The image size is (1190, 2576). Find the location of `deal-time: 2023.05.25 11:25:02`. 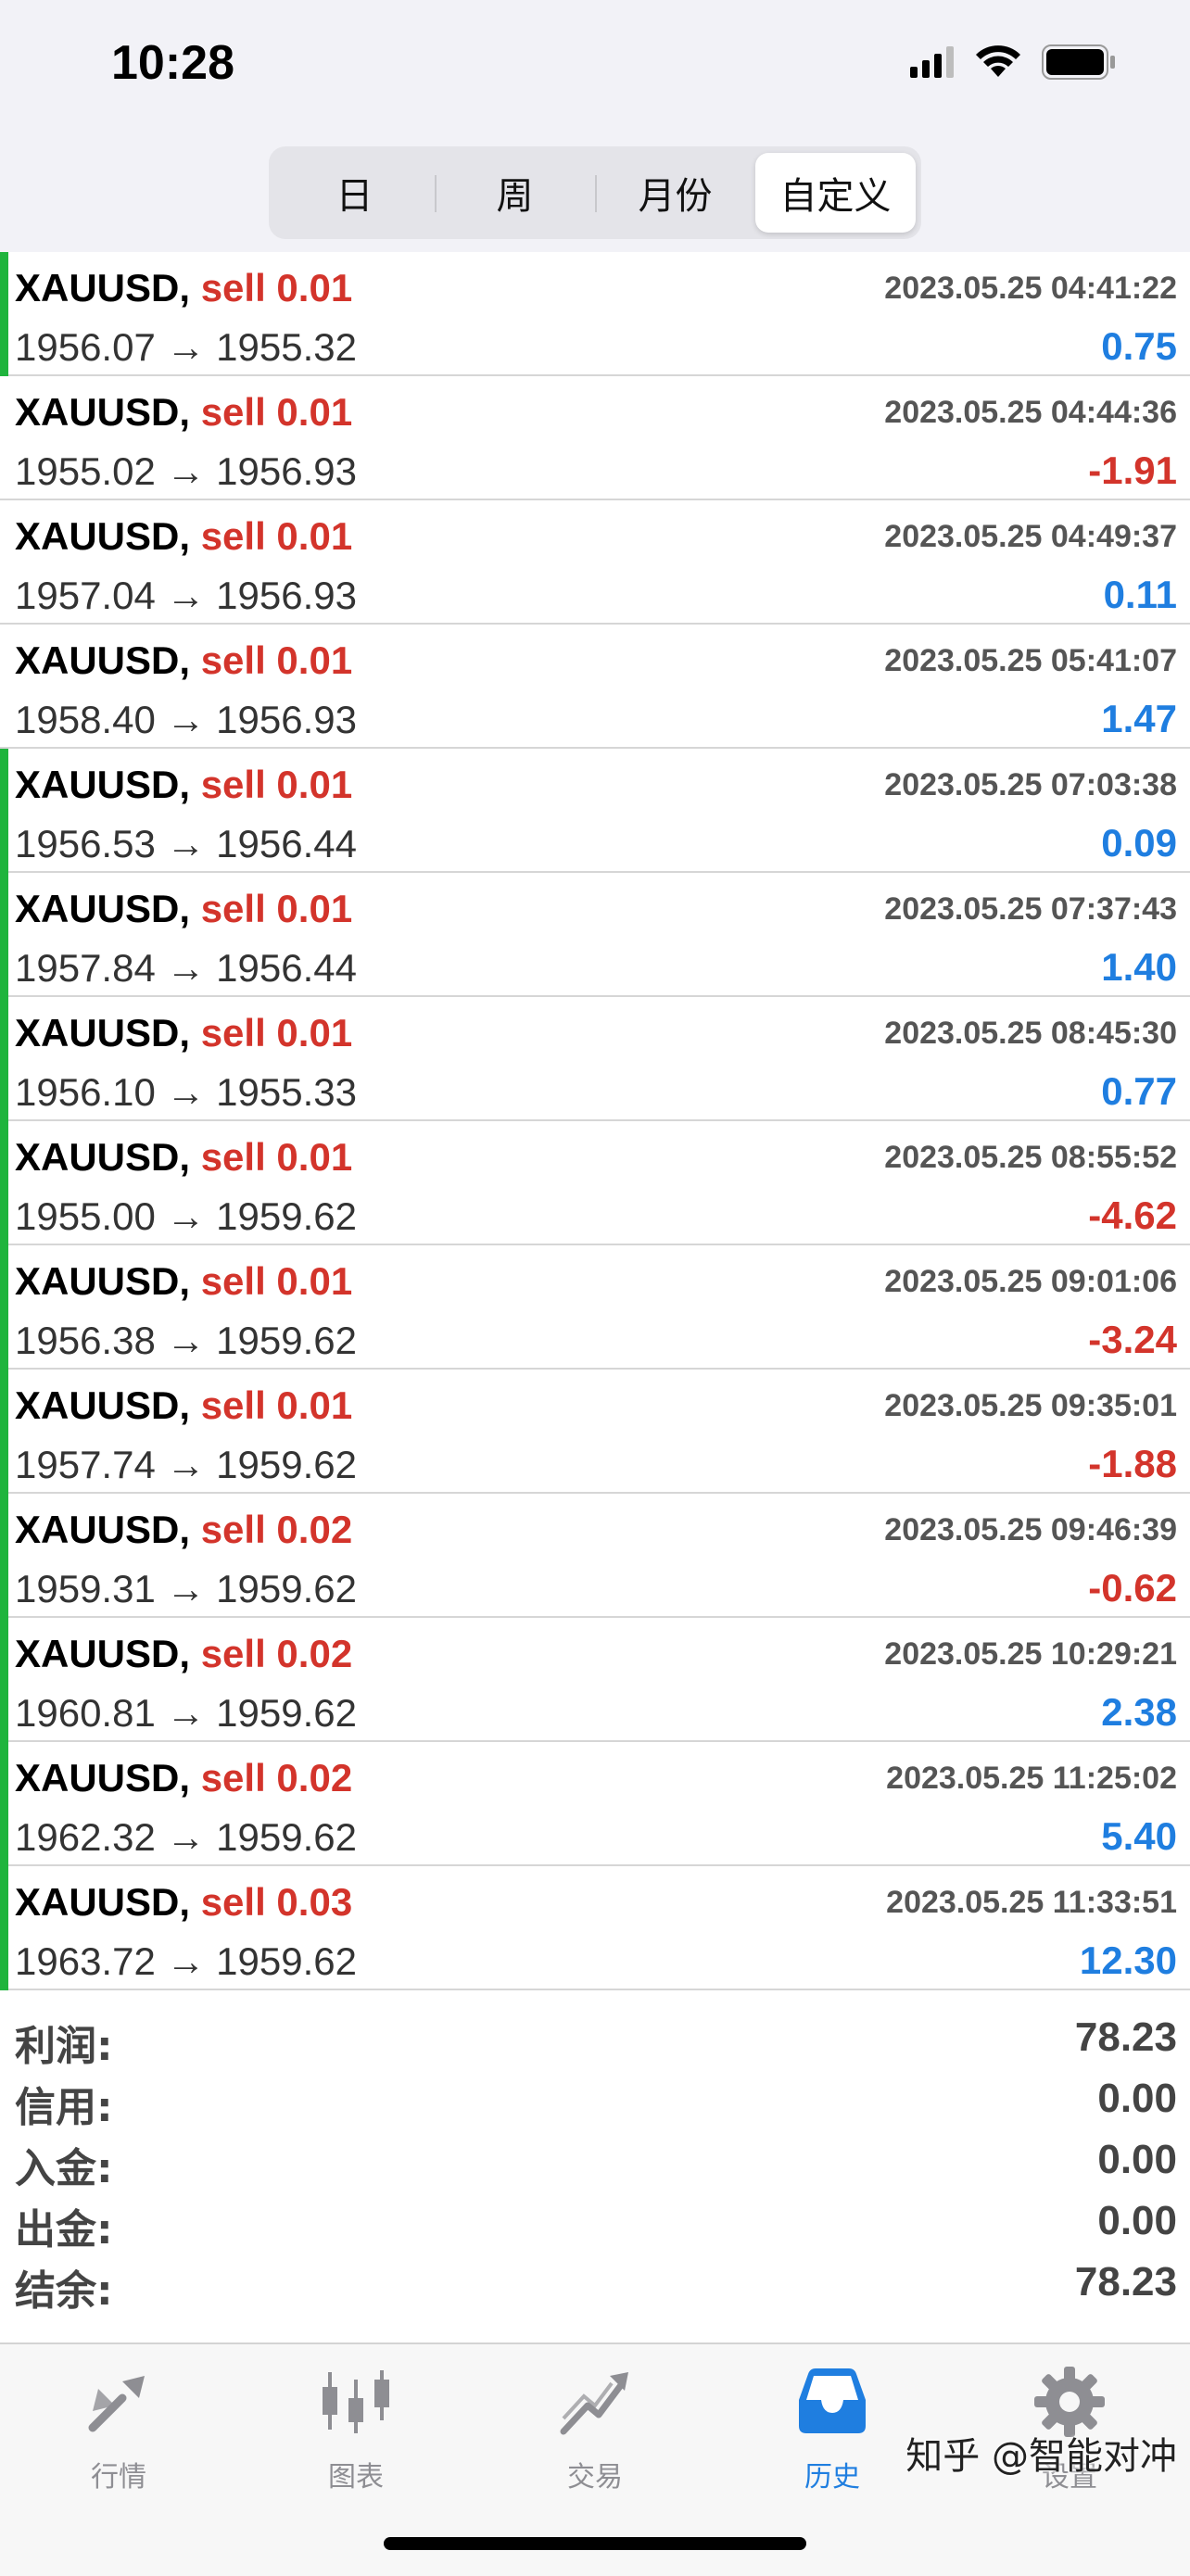

deal-time: 2023.05.25 11:25:02 is located at coordinates (1031, 1779).